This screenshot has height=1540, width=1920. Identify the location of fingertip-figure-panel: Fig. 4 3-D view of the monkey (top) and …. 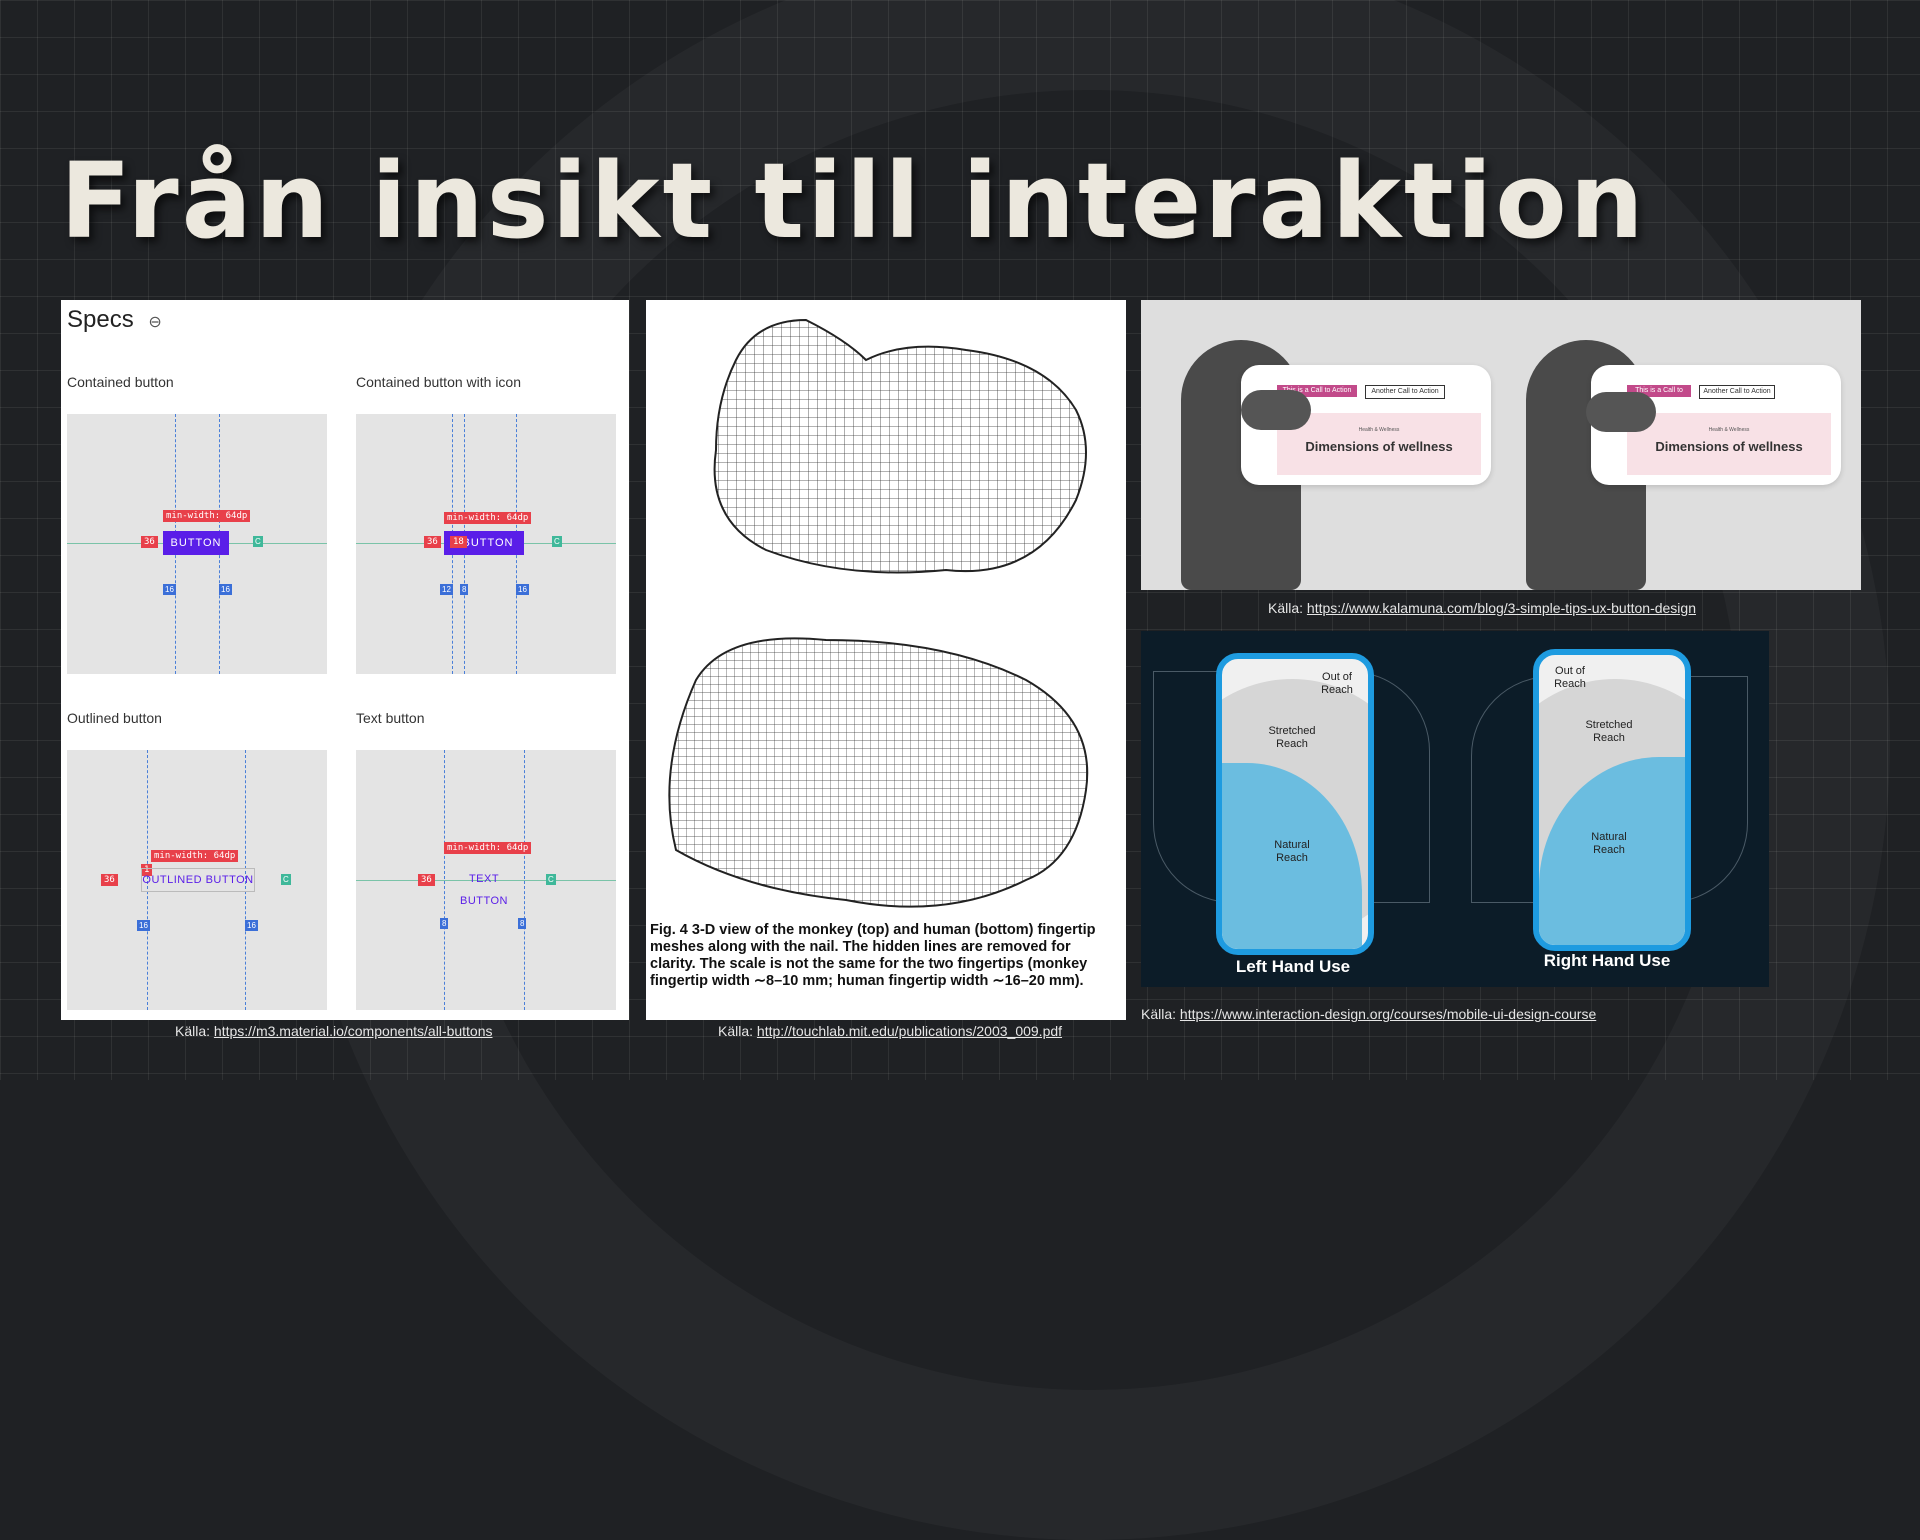
(886, 660).